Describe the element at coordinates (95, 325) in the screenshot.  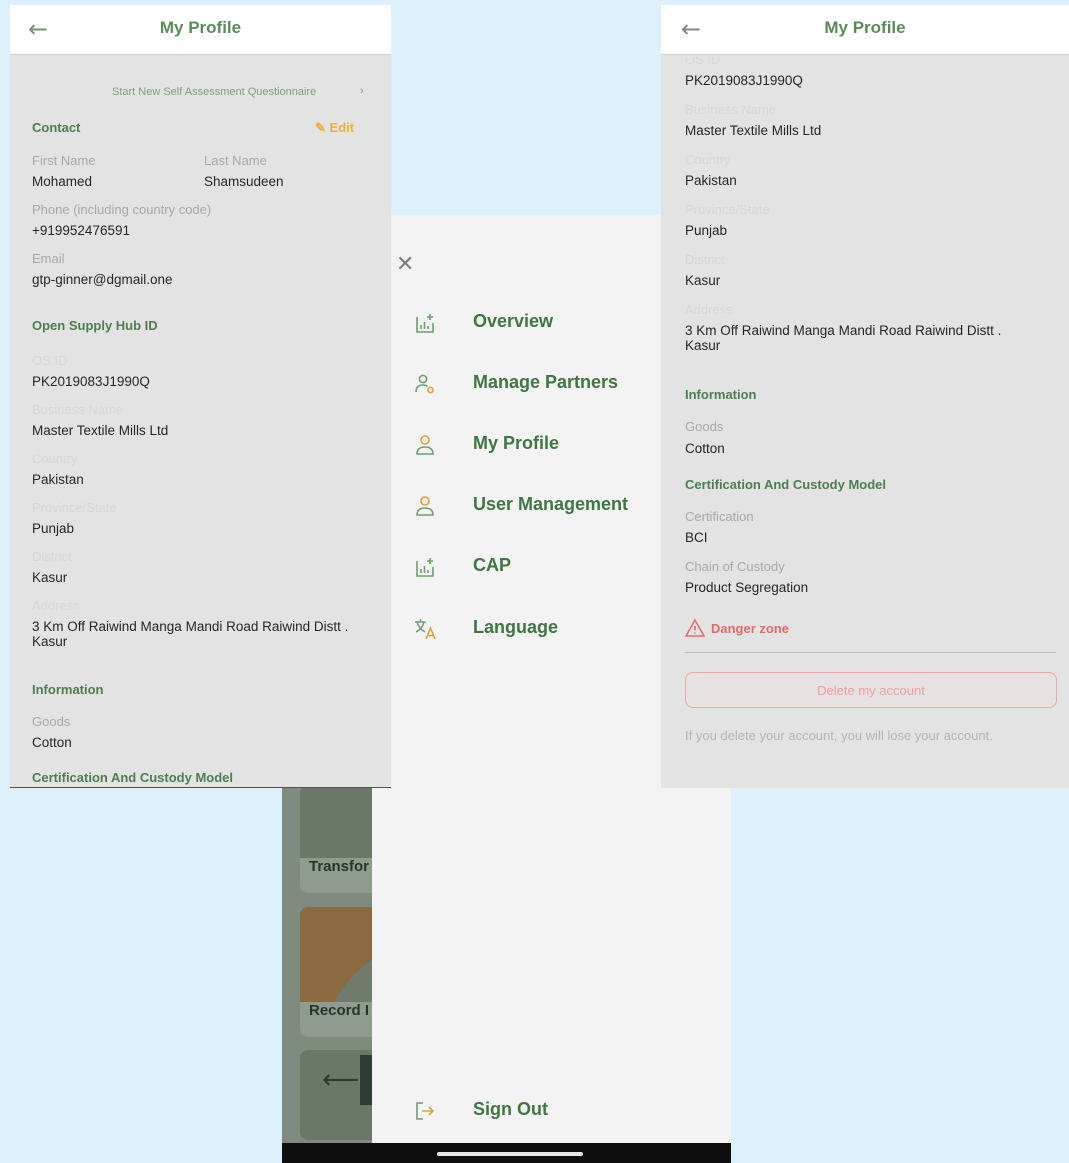
I see `os-hub-heading: Open Supply Hub ID` at that location.